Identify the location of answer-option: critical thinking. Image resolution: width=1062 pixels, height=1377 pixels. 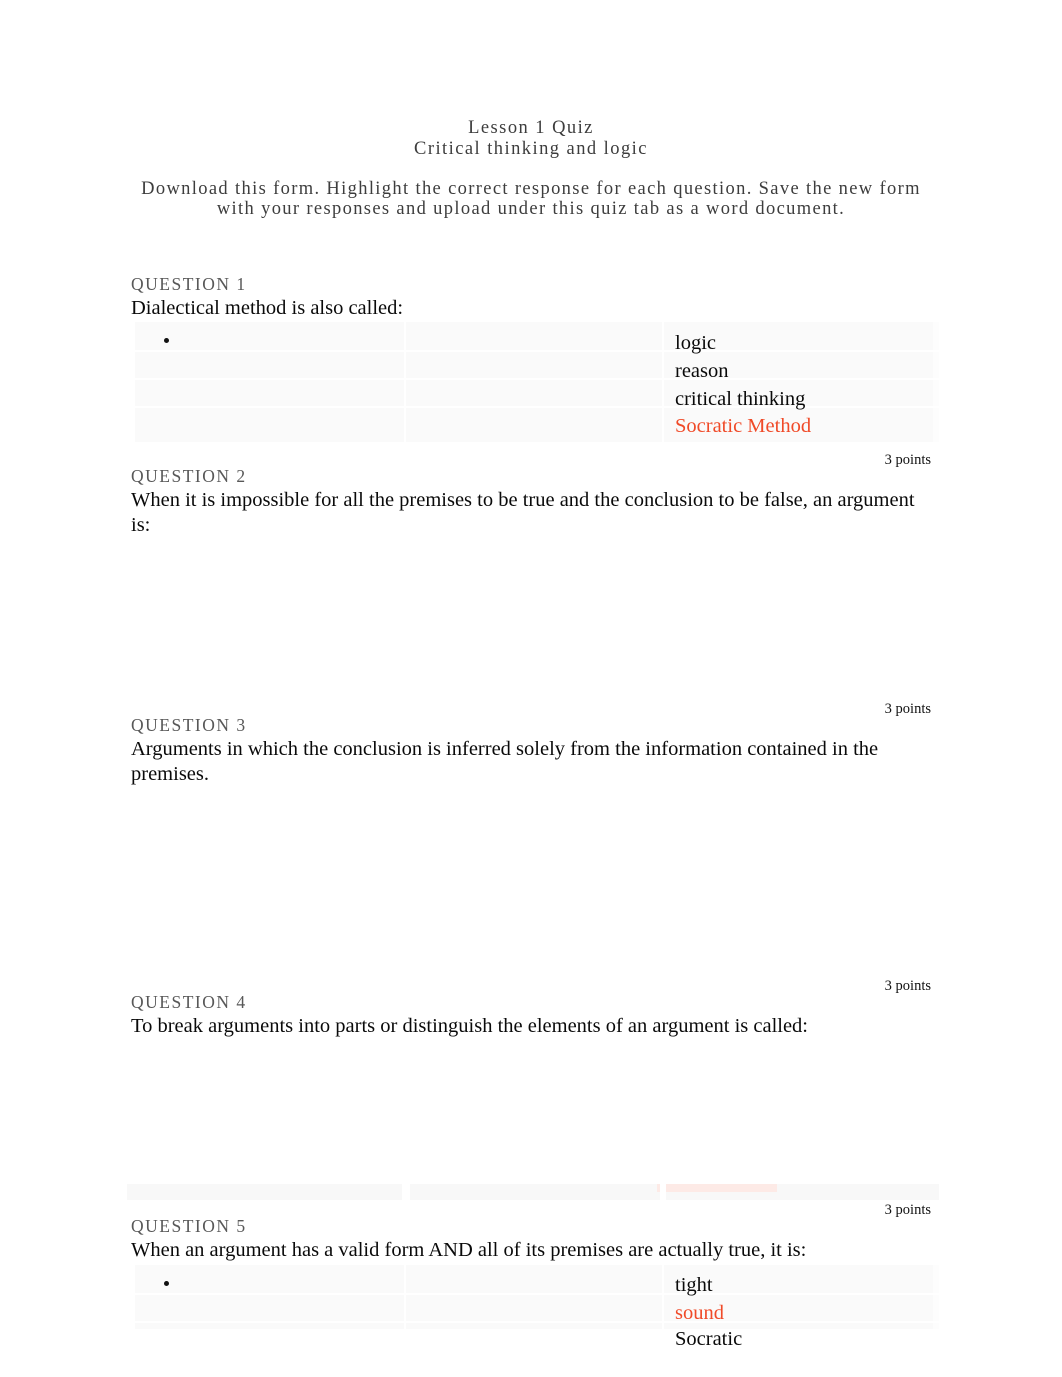
(740, 399).